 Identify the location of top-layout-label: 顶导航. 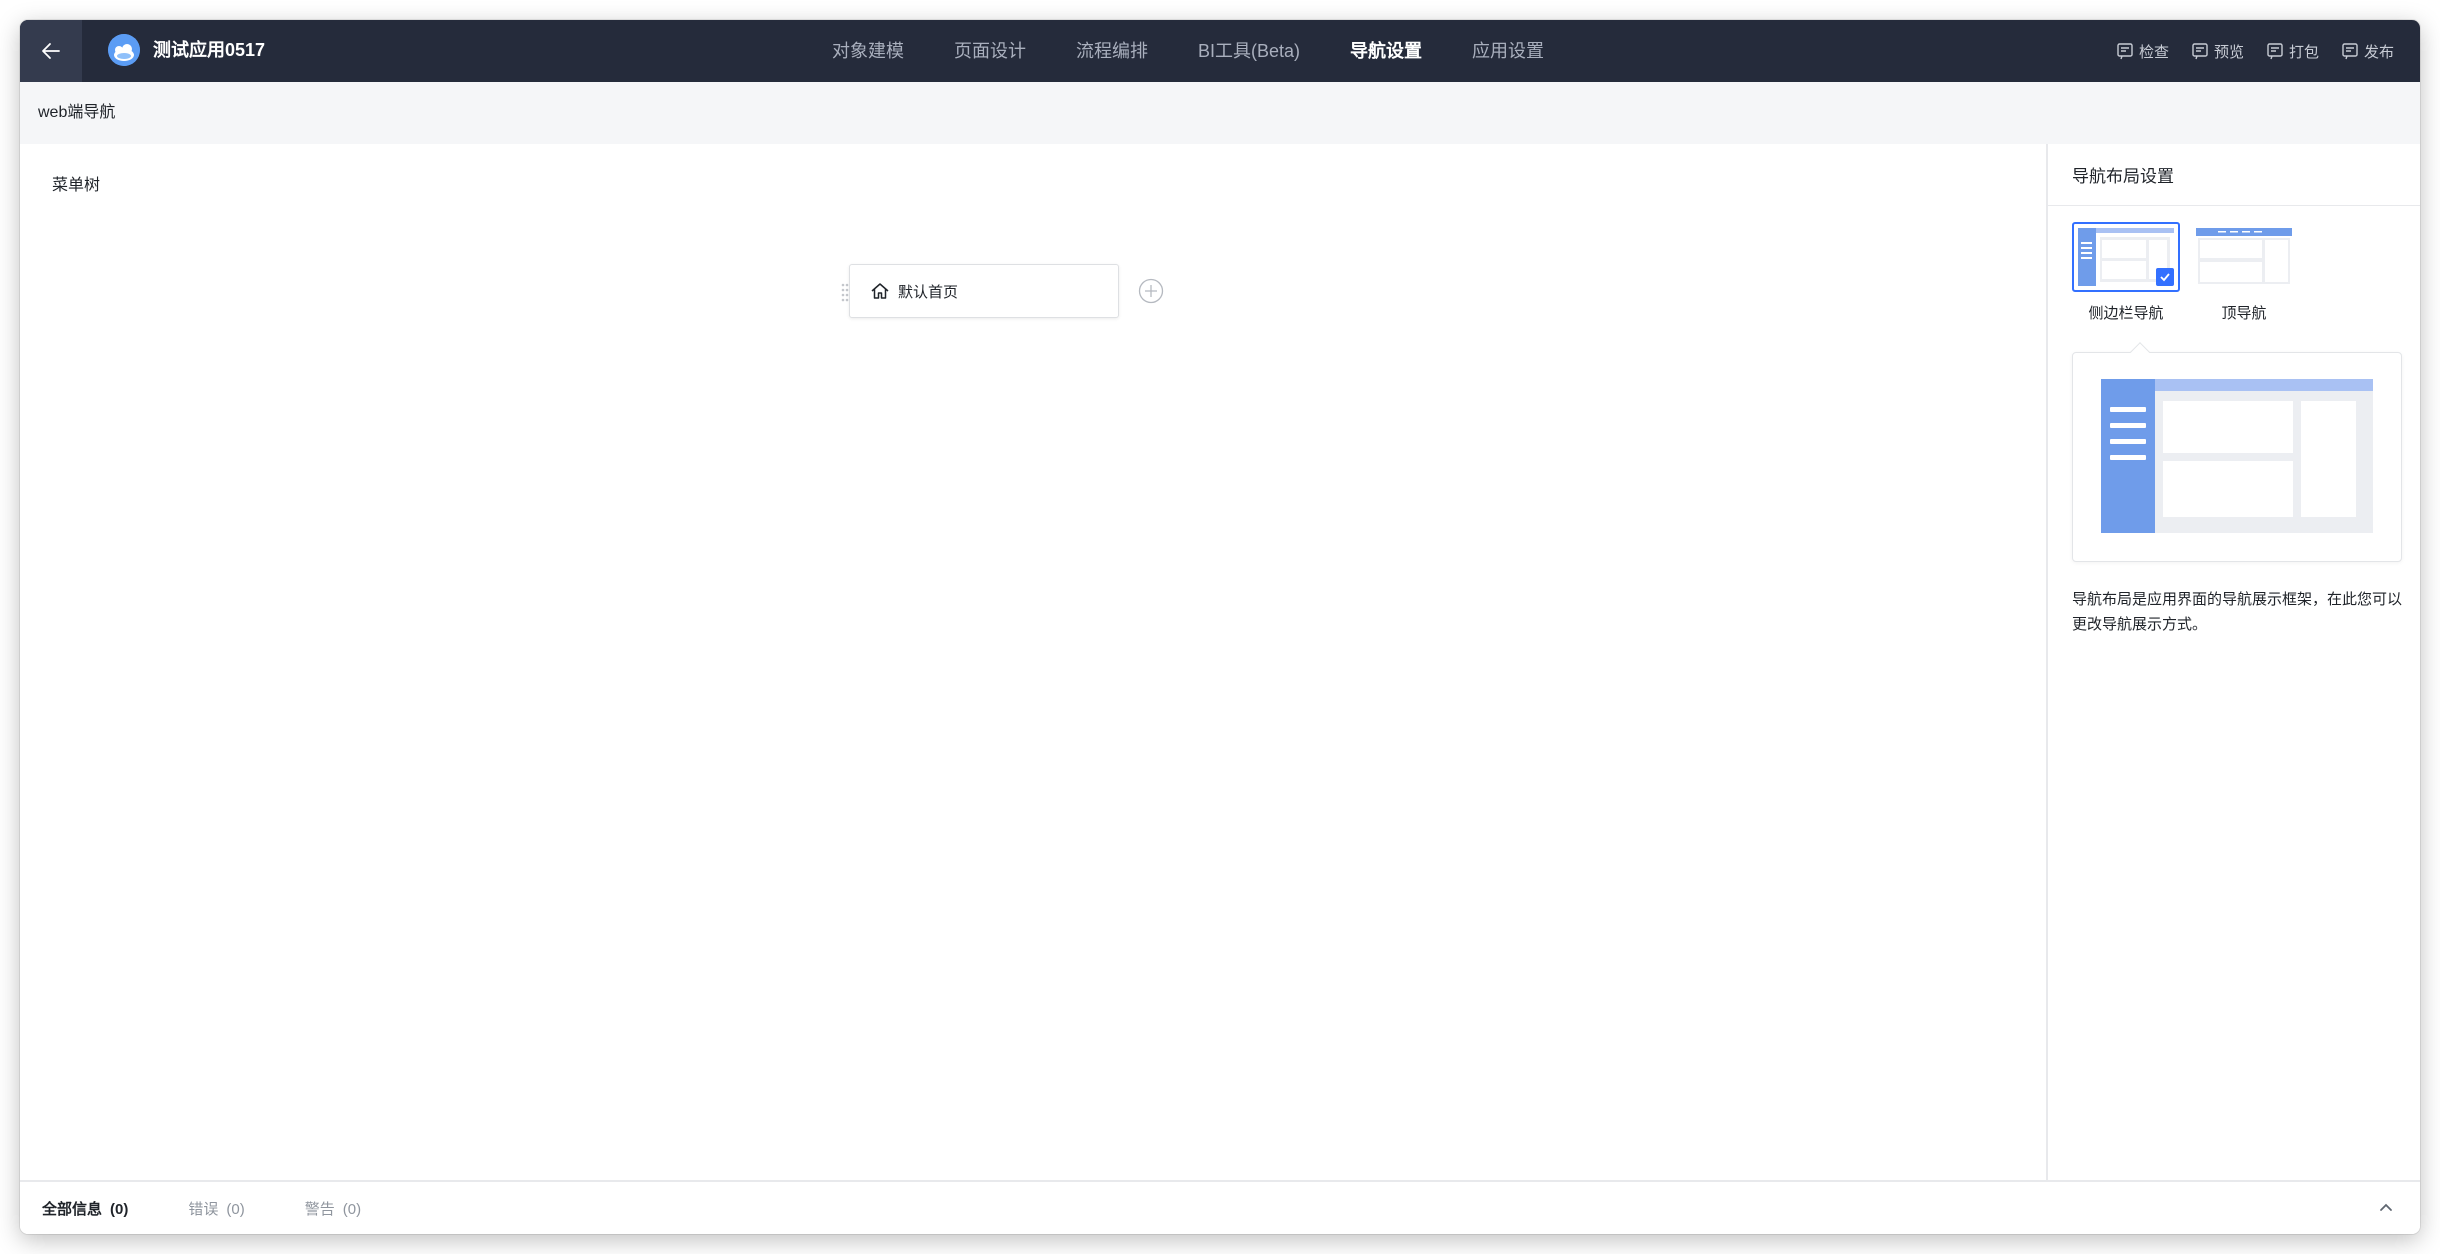
(2244, 313).